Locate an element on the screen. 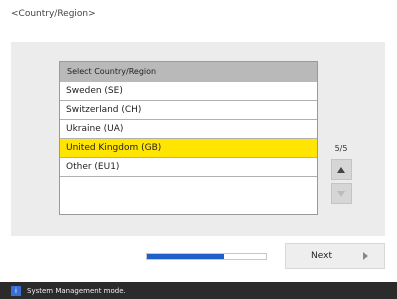 The height and width of the screenshot is (299, 397). next-button: Next is located at coordinates (335, 256).